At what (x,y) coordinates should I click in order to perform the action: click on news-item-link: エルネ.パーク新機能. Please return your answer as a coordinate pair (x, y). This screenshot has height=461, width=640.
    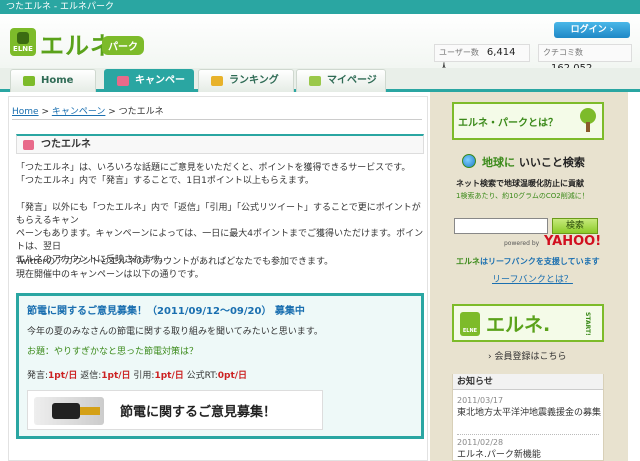
    Looking at the image, I should click on (530, 455).